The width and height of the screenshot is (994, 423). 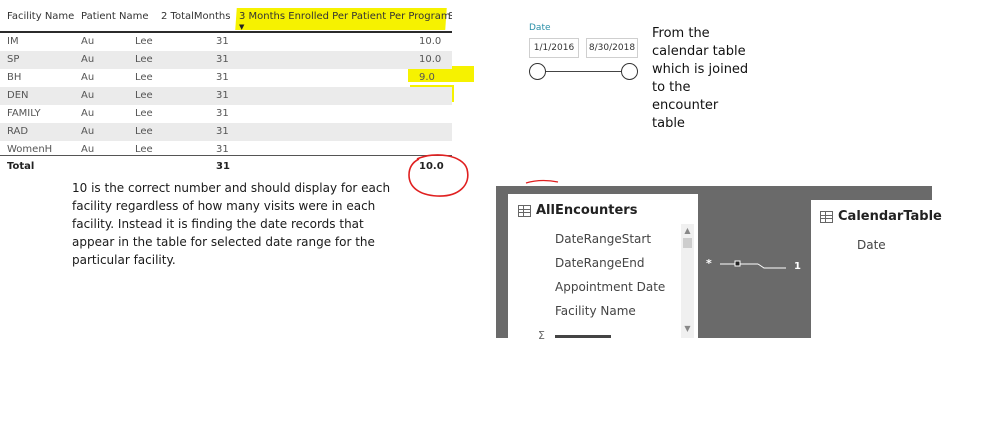 What do you see at coordinates (13, 59) in the screenshot?
I see `facility-cell: SP` at bounding box center [13, 59].